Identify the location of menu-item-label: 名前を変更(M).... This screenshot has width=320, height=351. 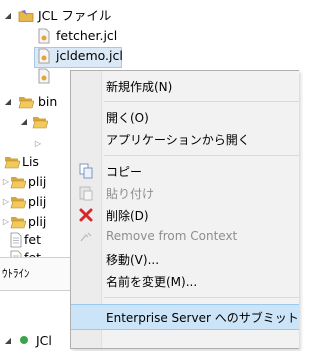
(152, 282).